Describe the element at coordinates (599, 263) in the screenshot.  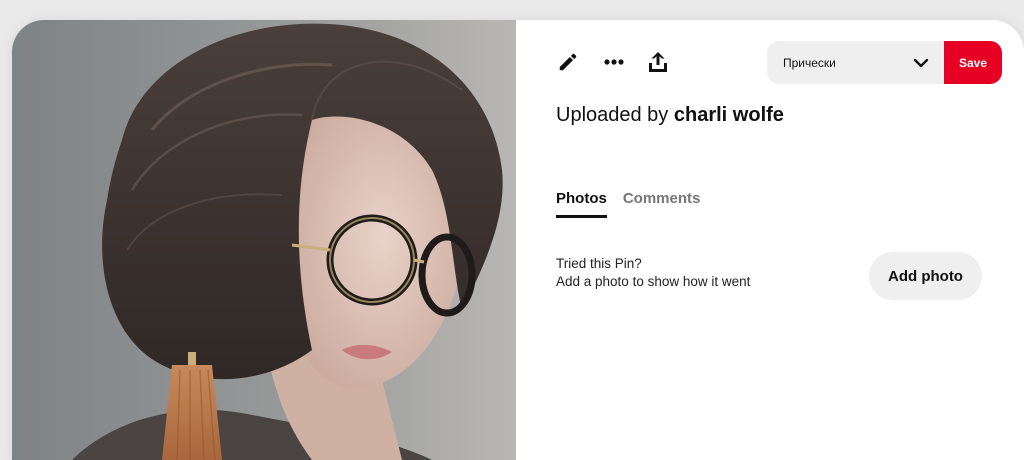
I see `tried-pin-title: Tried this Pin?` at that location.